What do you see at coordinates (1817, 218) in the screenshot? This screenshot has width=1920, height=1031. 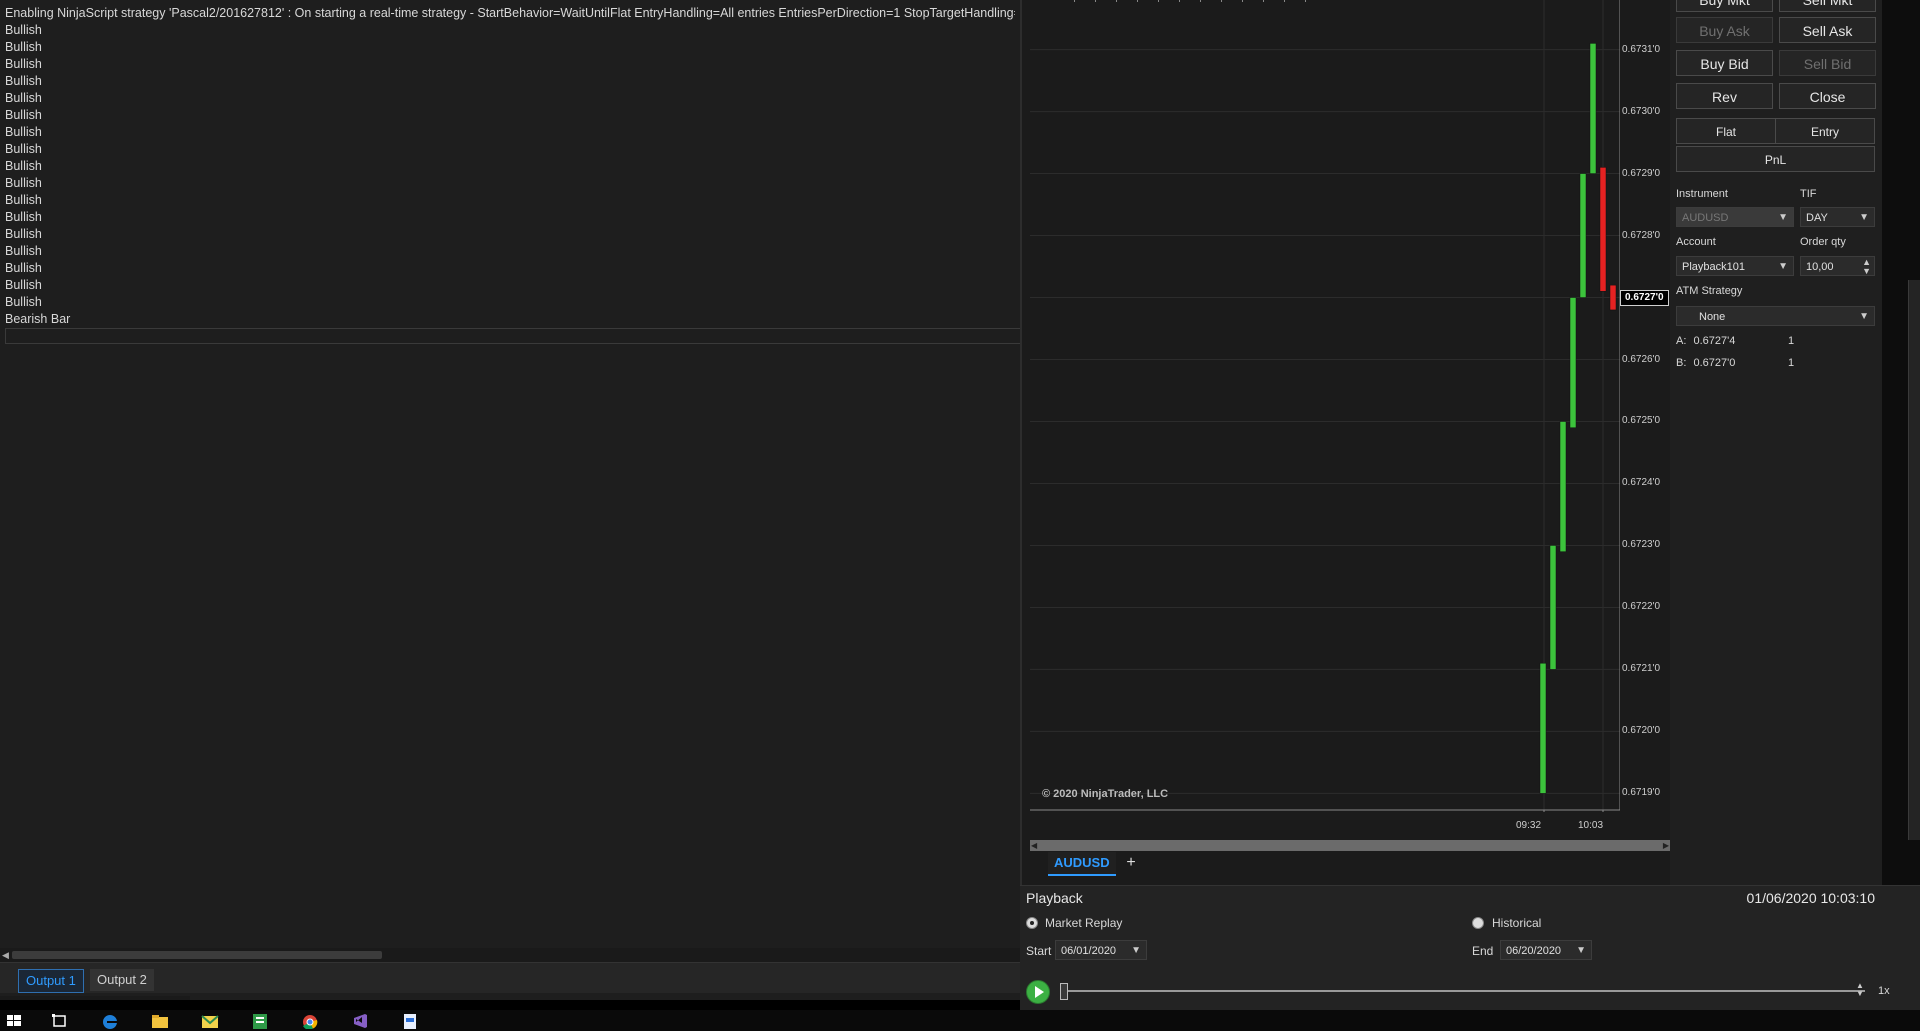 I see `tif-value: DAY` at bounding box center [1817, 218].